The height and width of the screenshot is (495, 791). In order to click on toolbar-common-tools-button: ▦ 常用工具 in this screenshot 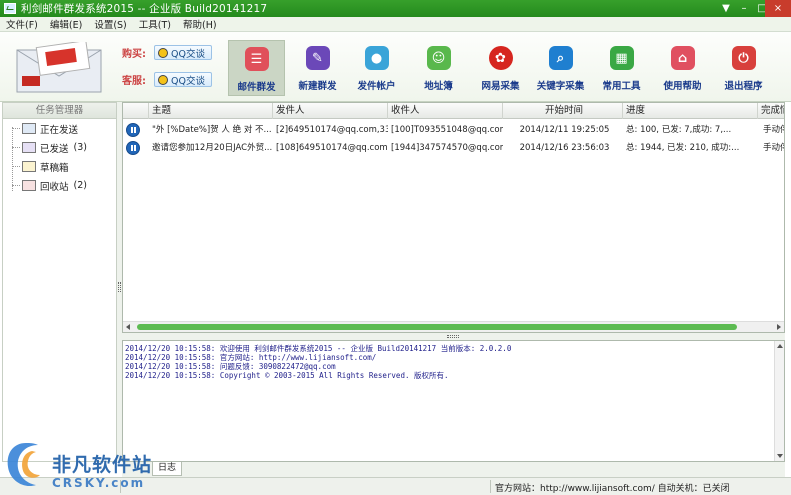, I will do `click(621, 68)`.